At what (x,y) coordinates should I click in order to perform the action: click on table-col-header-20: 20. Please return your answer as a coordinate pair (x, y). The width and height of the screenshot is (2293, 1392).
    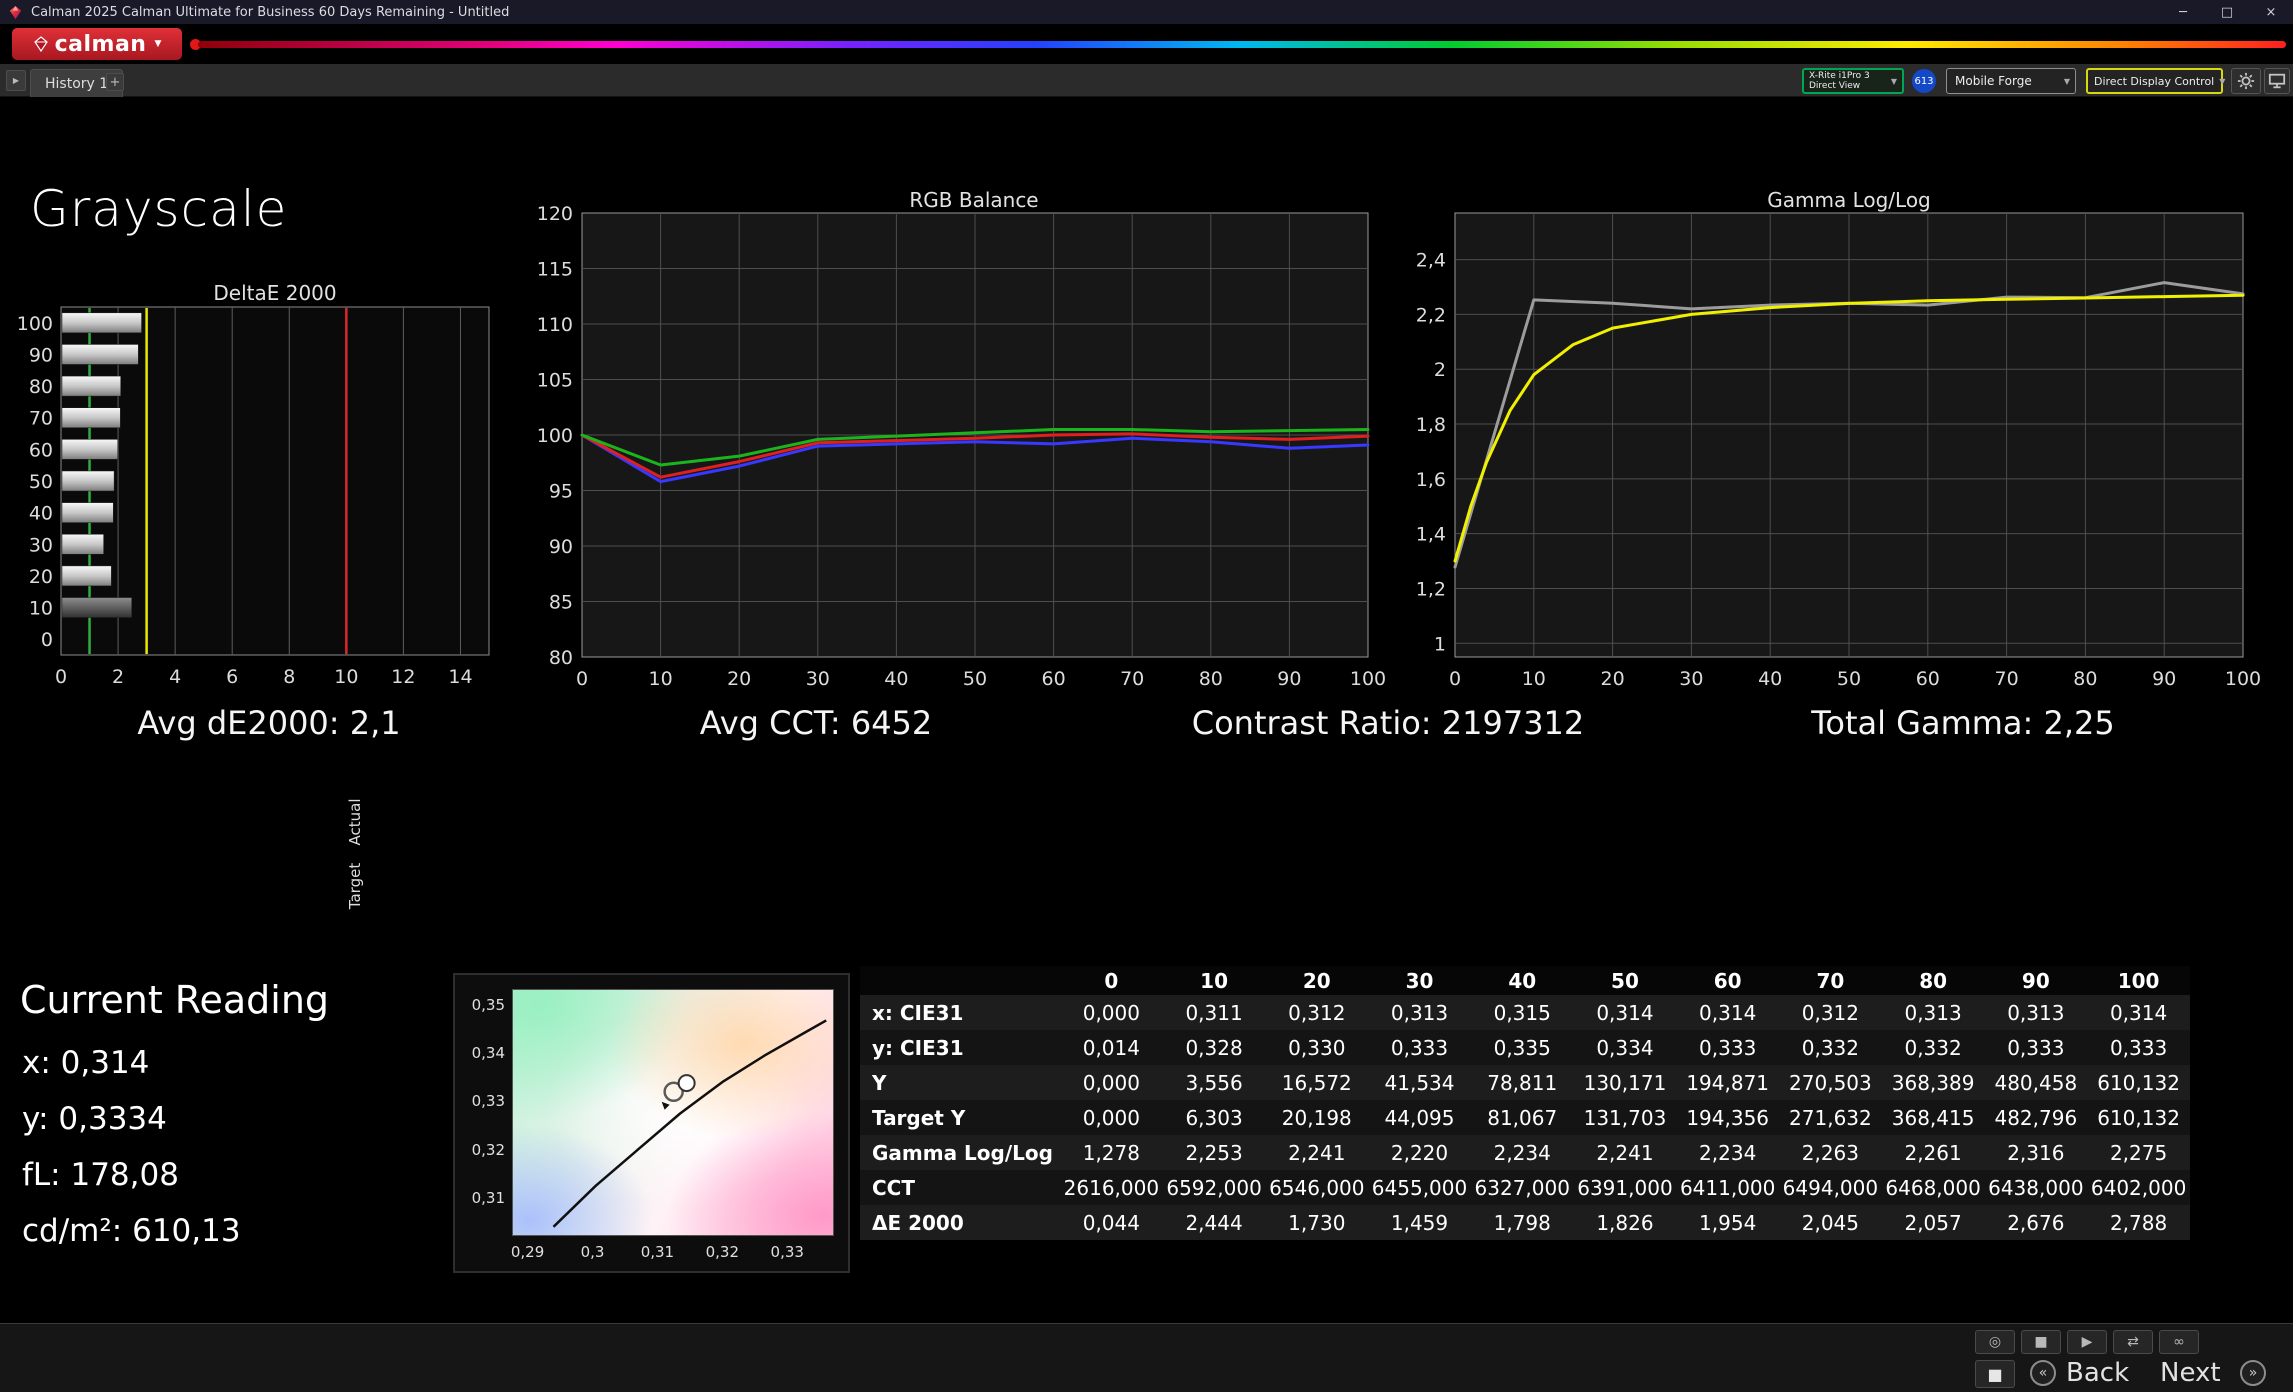
    Looking at the image, I should click on (1317, 980).